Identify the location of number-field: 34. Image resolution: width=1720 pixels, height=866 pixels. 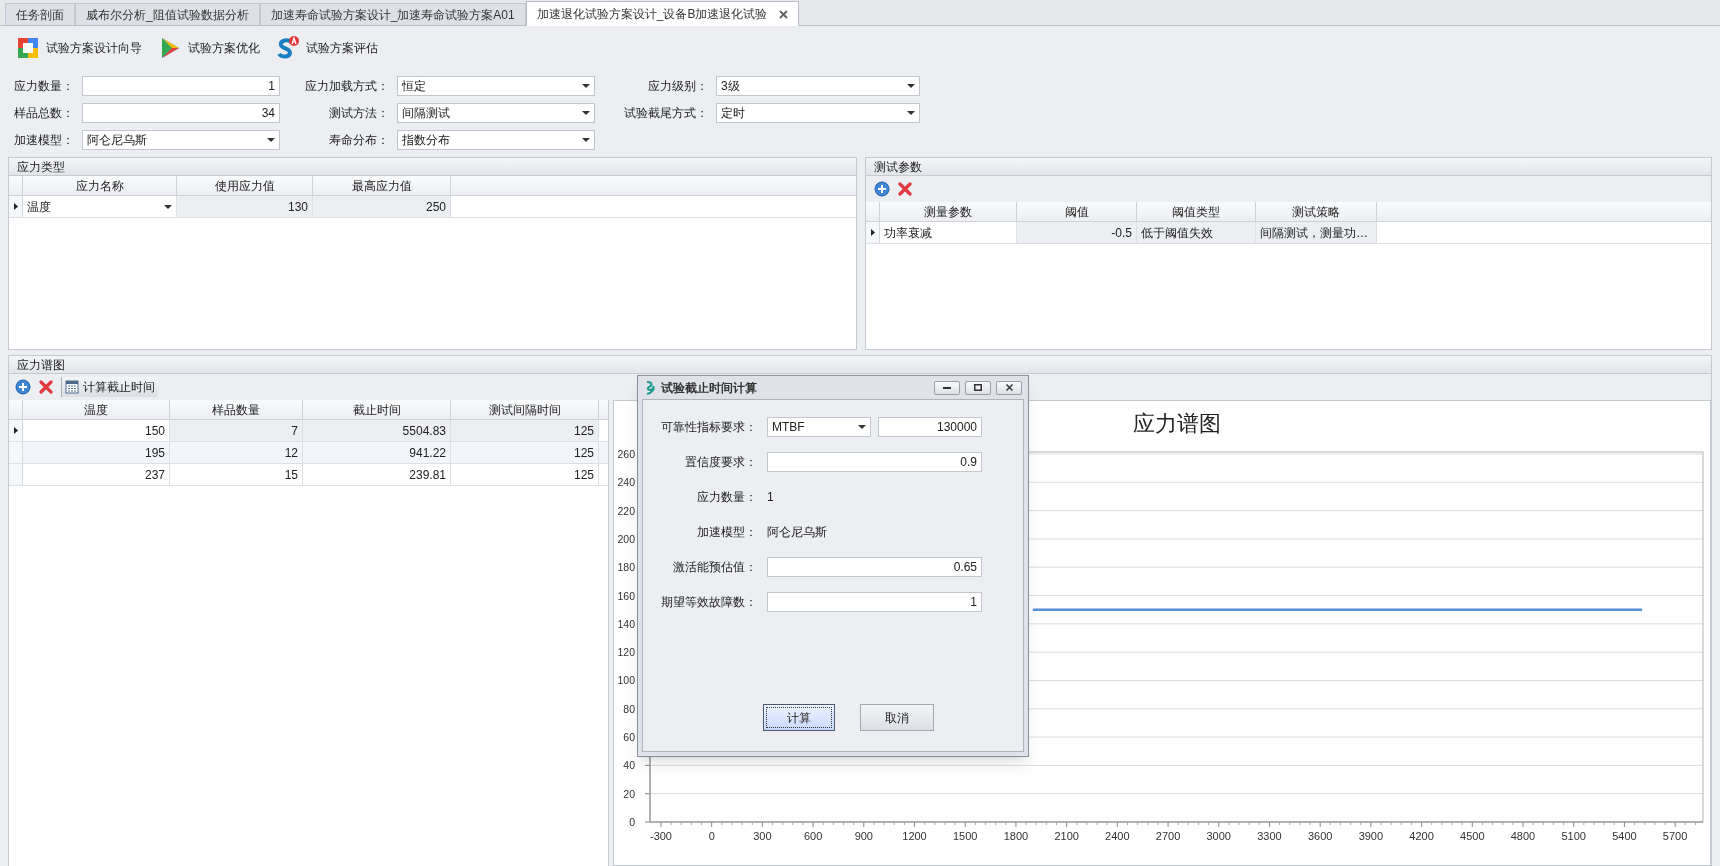
(181, 112).